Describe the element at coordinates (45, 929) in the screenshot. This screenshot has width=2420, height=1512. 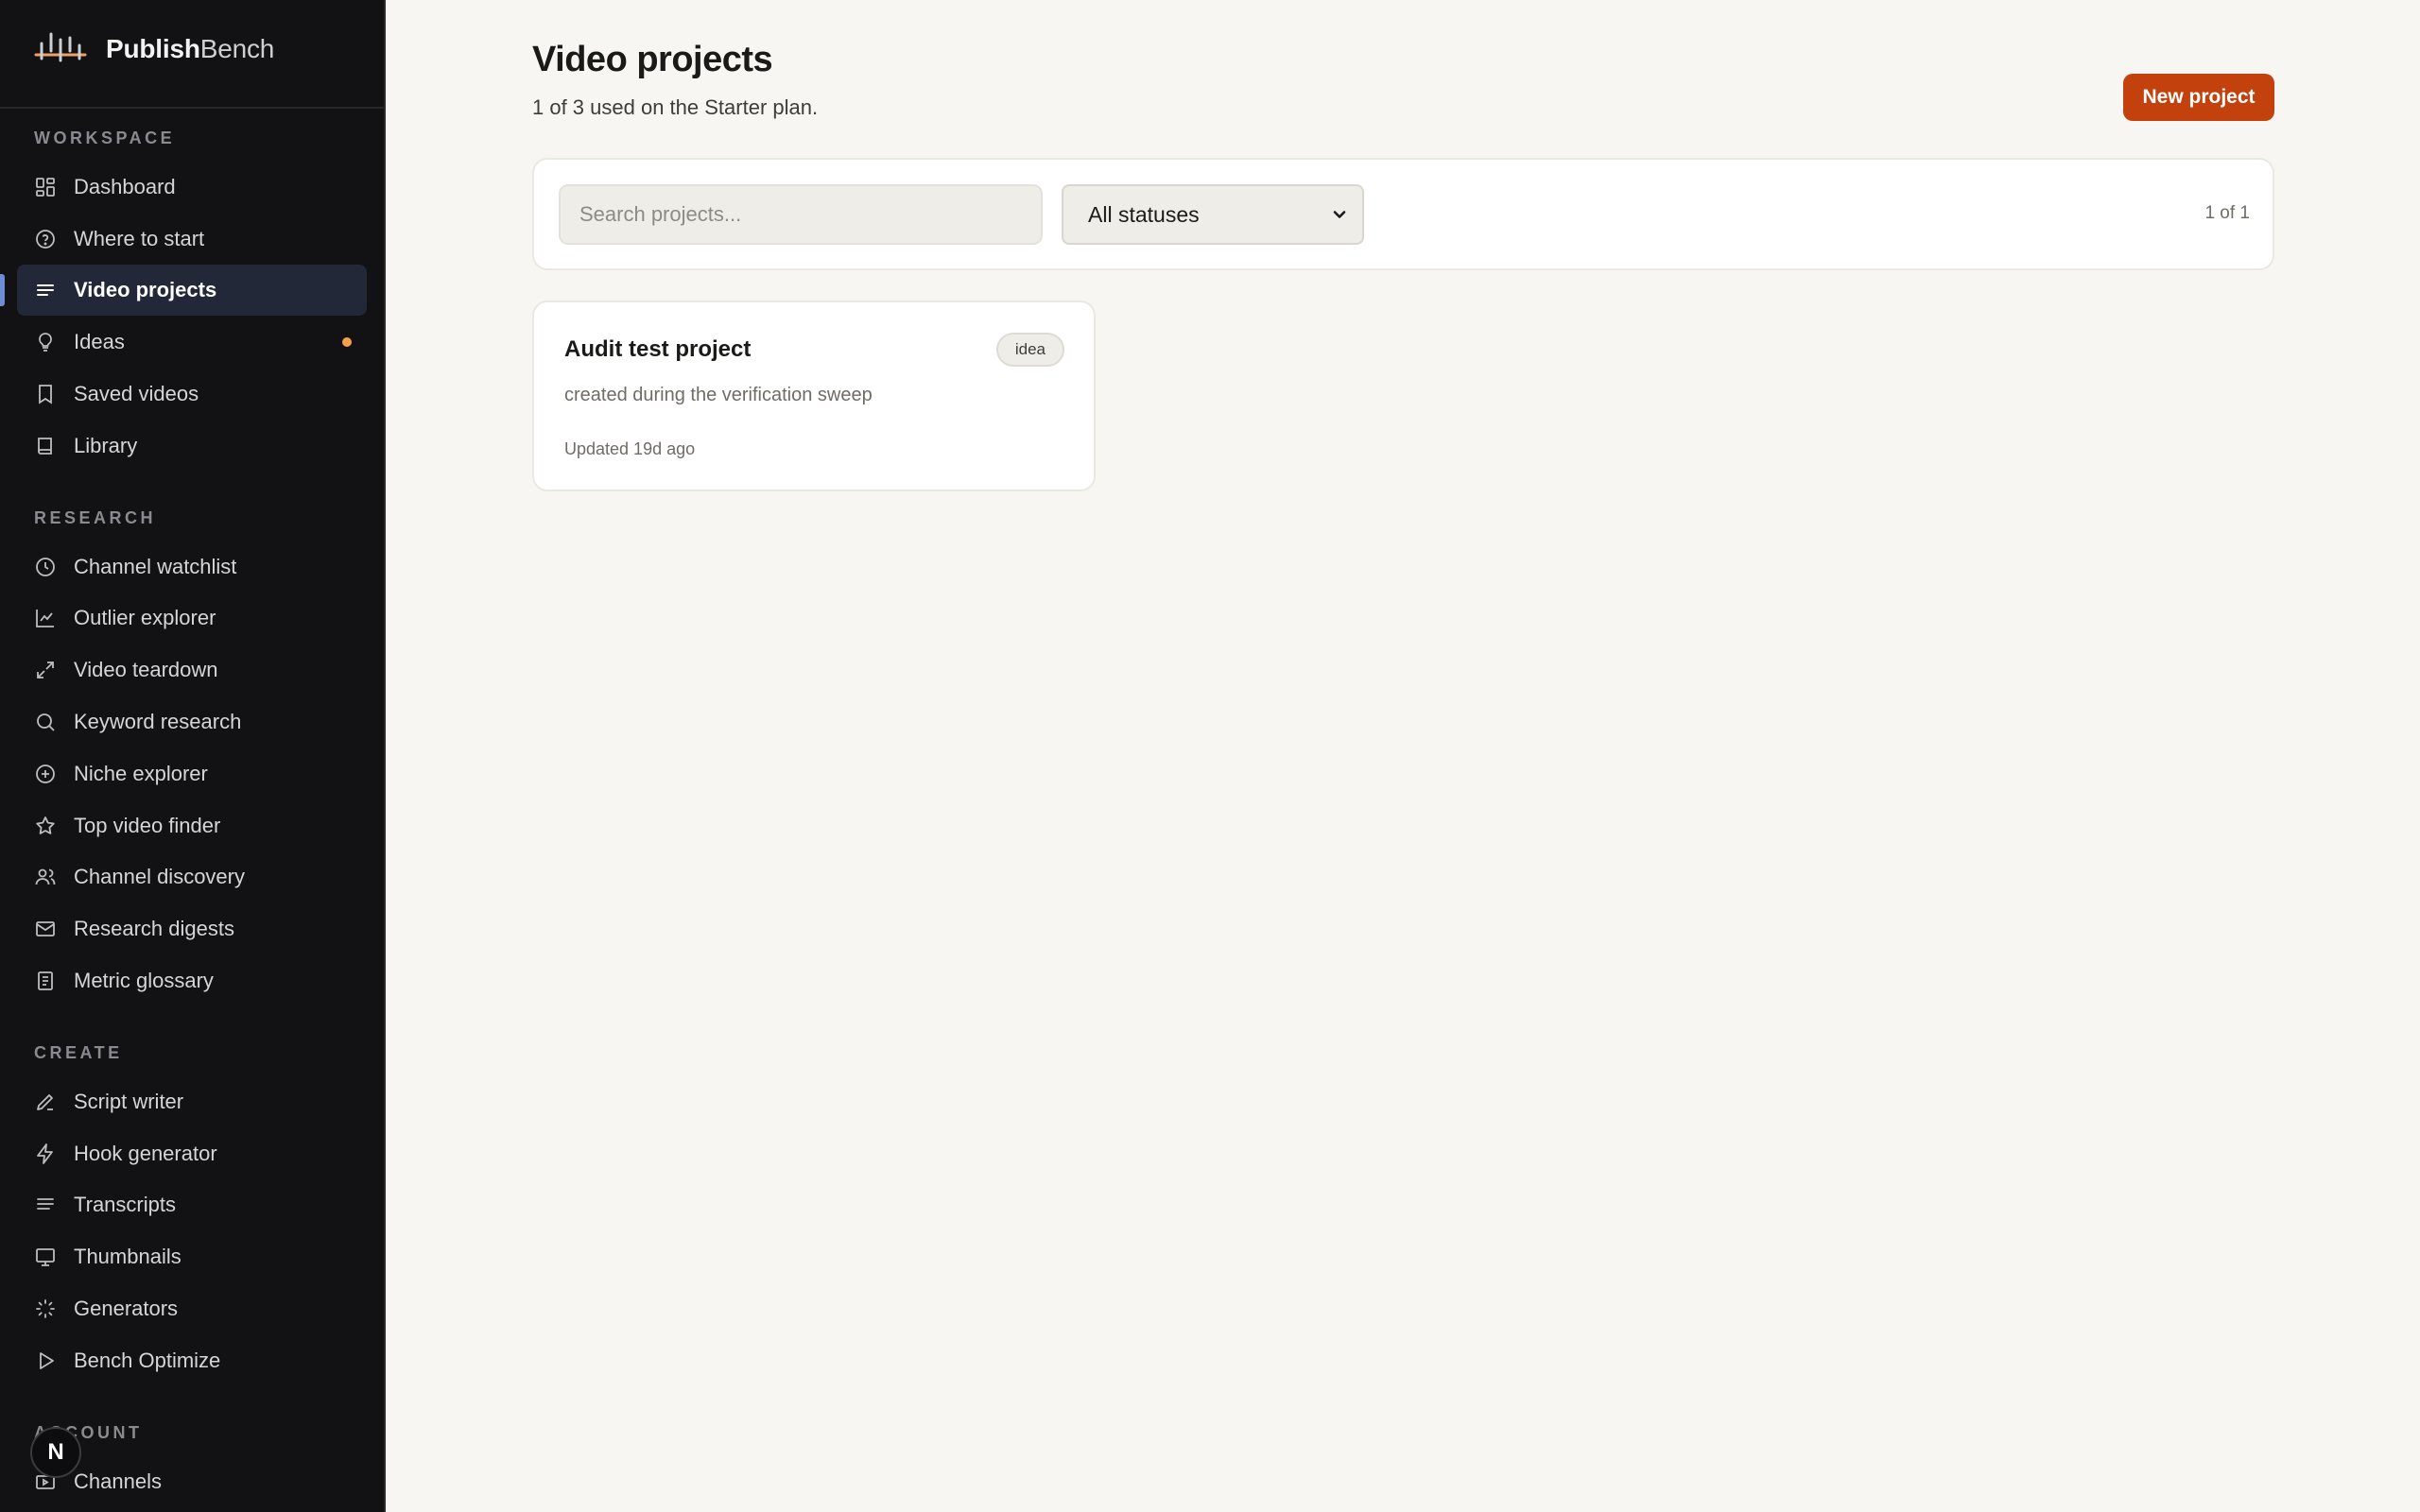
I see `mail-icon` at that location.